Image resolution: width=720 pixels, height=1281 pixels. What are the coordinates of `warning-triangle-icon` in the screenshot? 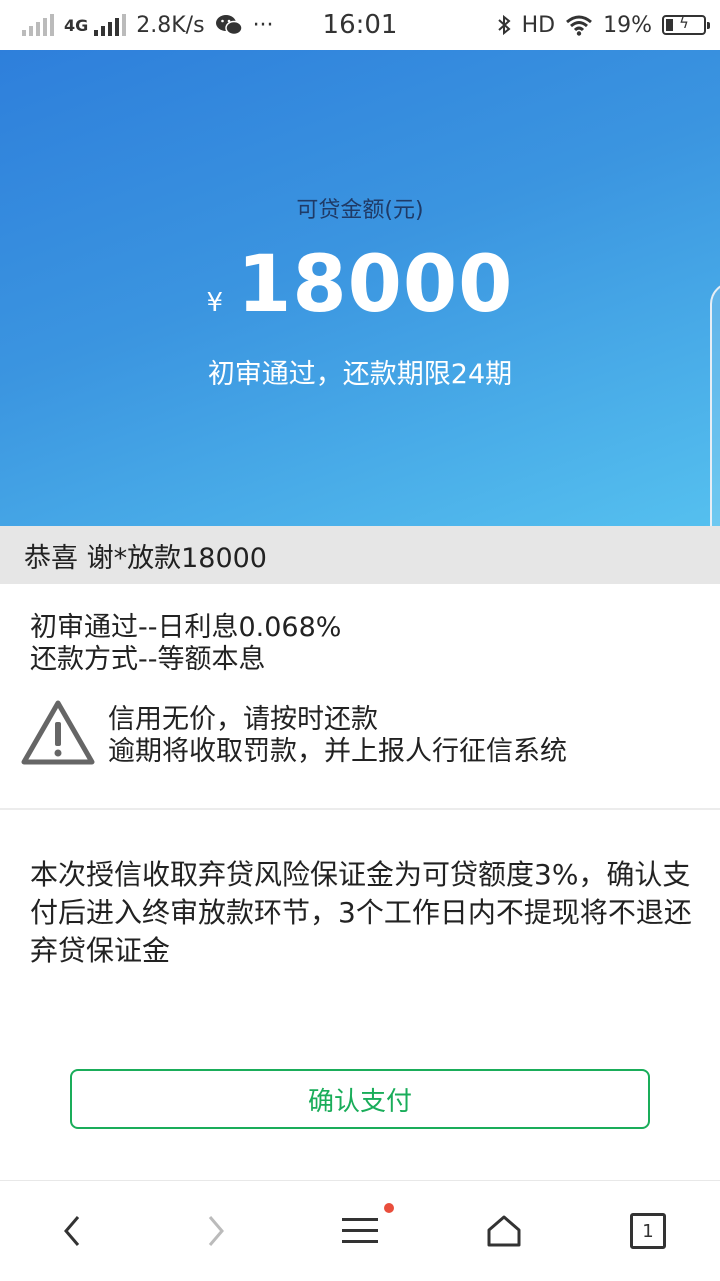 It's located at (58, 732).